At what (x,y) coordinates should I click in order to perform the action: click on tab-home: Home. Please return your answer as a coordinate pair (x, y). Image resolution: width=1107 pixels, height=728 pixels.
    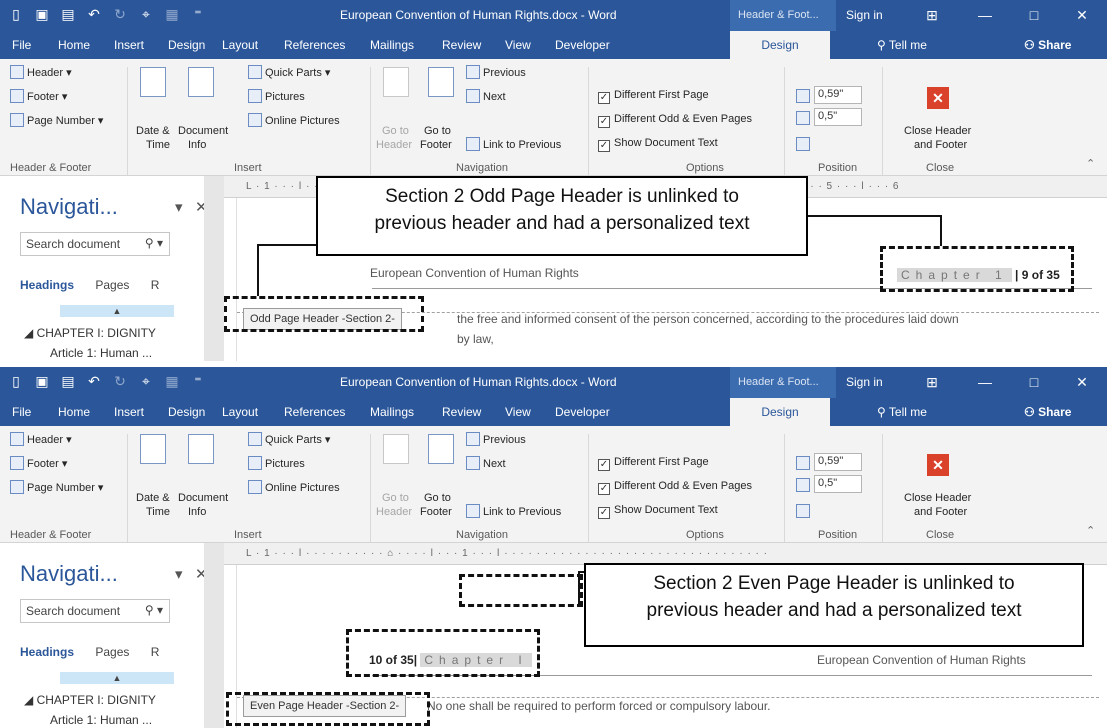
    Looking at the image, I should click on (74, 412).